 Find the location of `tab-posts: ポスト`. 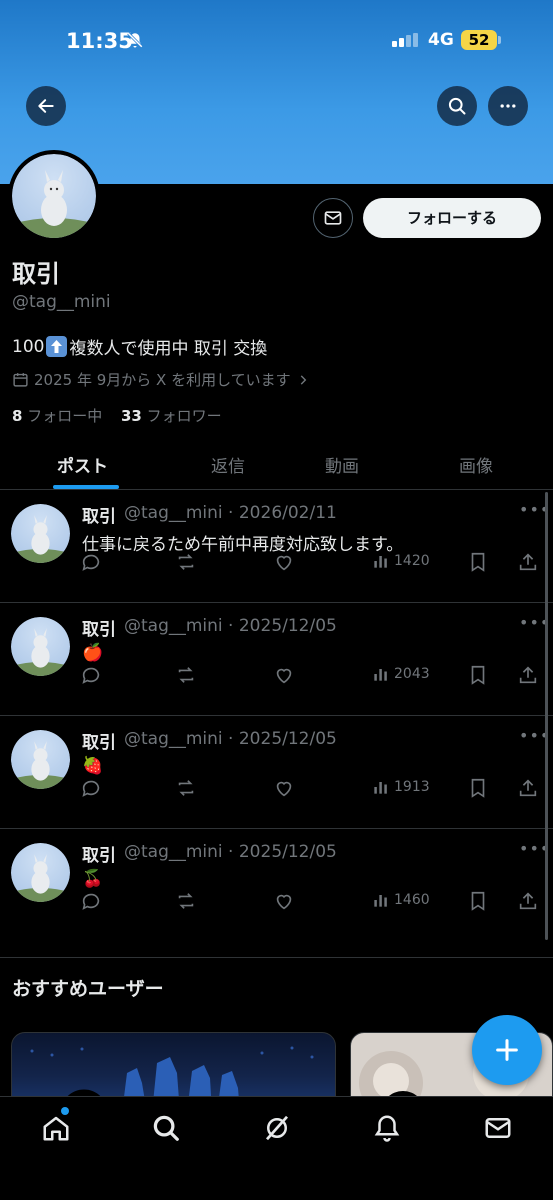

tab-posts: ポスト is located at coordinates (82, 464).